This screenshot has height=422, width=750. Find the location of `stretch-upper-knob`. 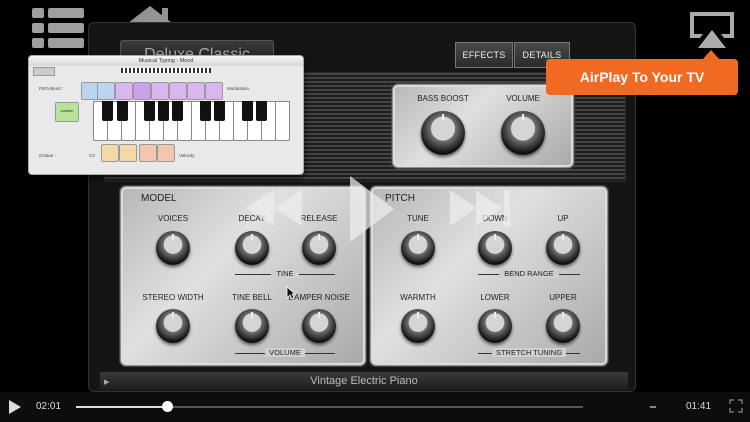

stretch-upper-knob is located at coordinates (563, 326).